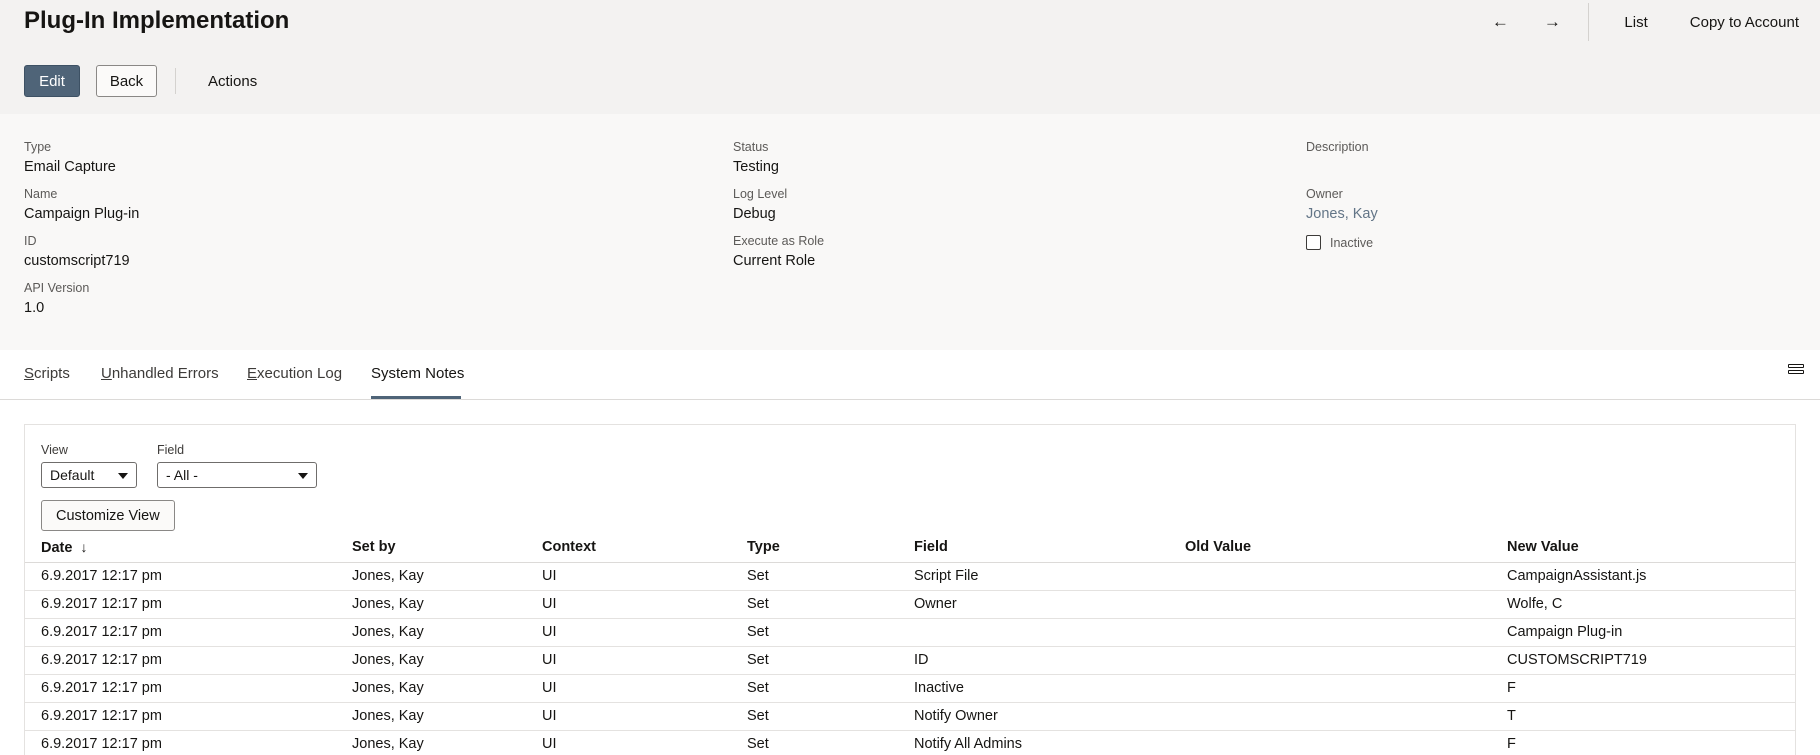 The width and height of the screenshot is (1820, 755). I want to click on cell-field, so click(1033, 632).